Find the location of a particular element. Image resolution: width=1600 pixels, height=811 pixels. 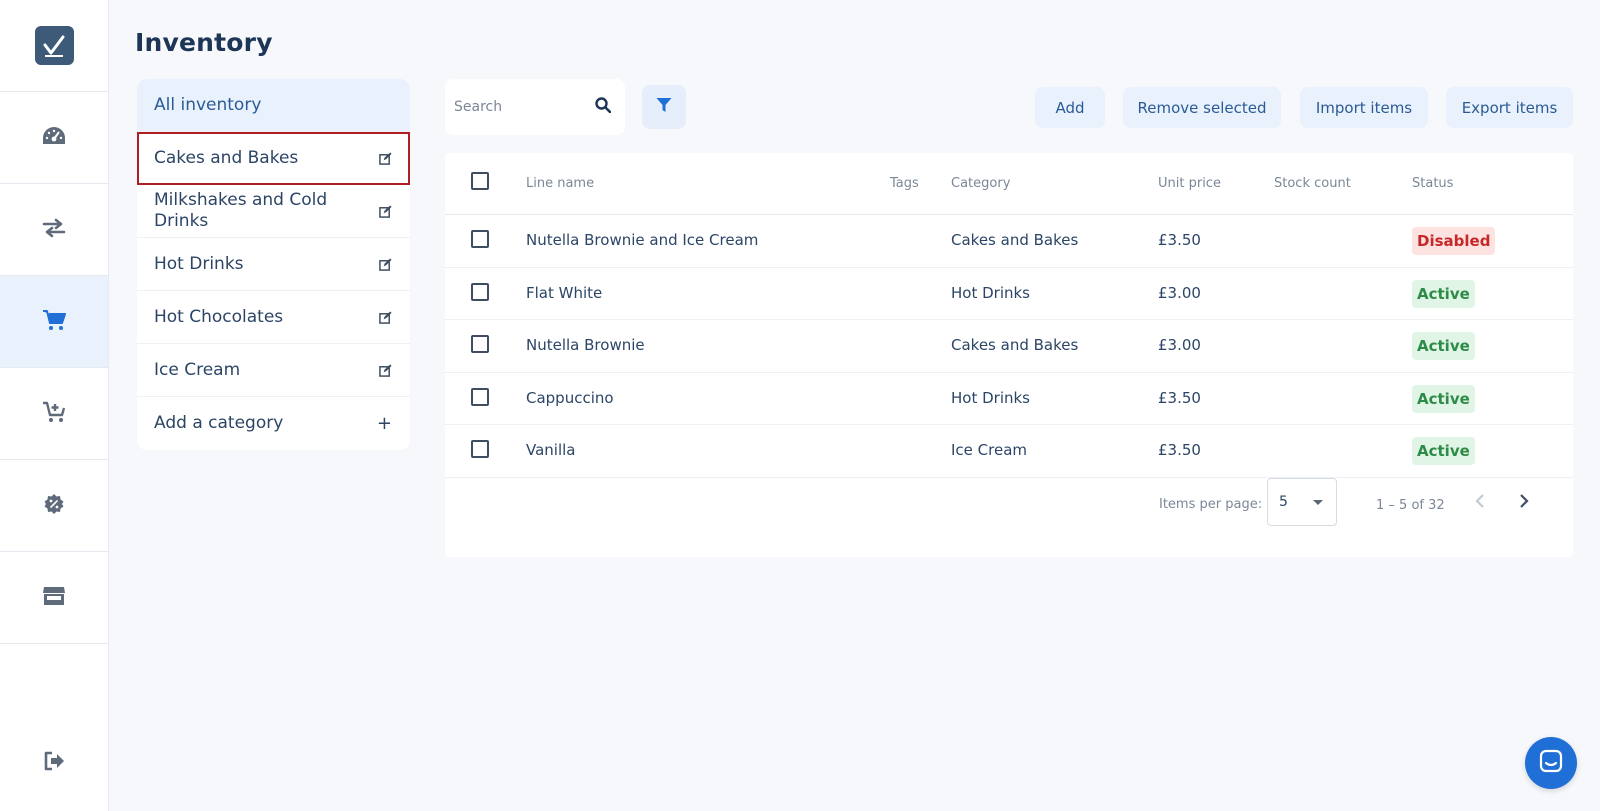

column-header-tags: Tags is located at coordinates (904, 183).